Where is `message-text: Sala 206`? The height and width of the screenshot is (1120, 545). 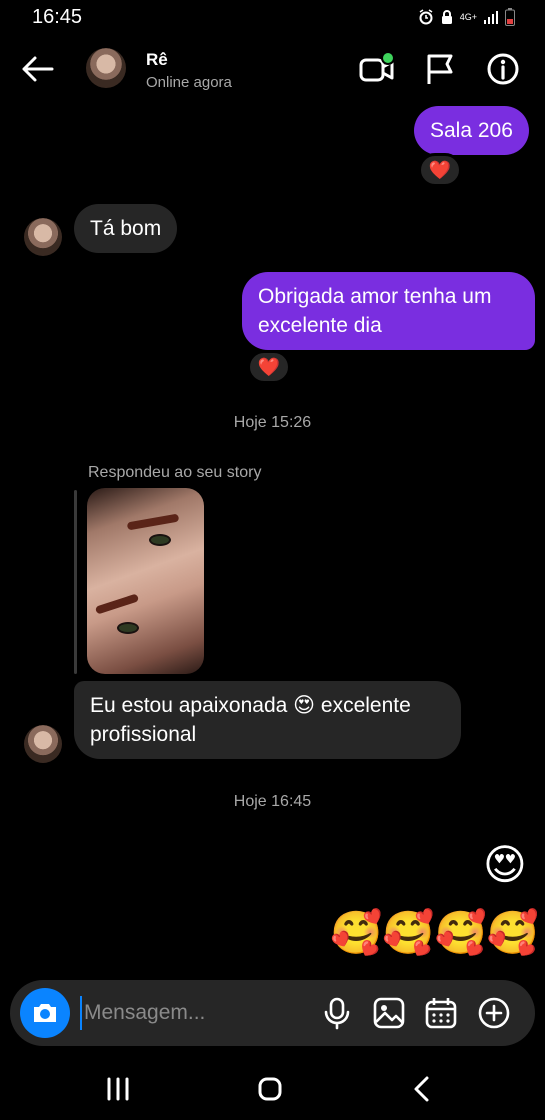 message-text: Sala 206 is located at coordinates (471, 130).